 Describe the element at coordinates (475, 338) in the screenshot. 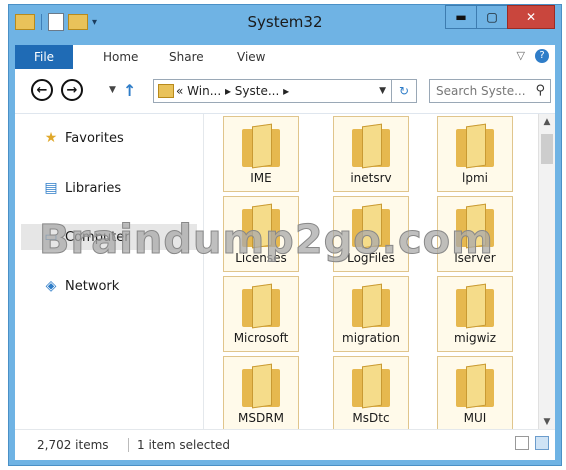

I see `folder-name: migwiz` at that location.